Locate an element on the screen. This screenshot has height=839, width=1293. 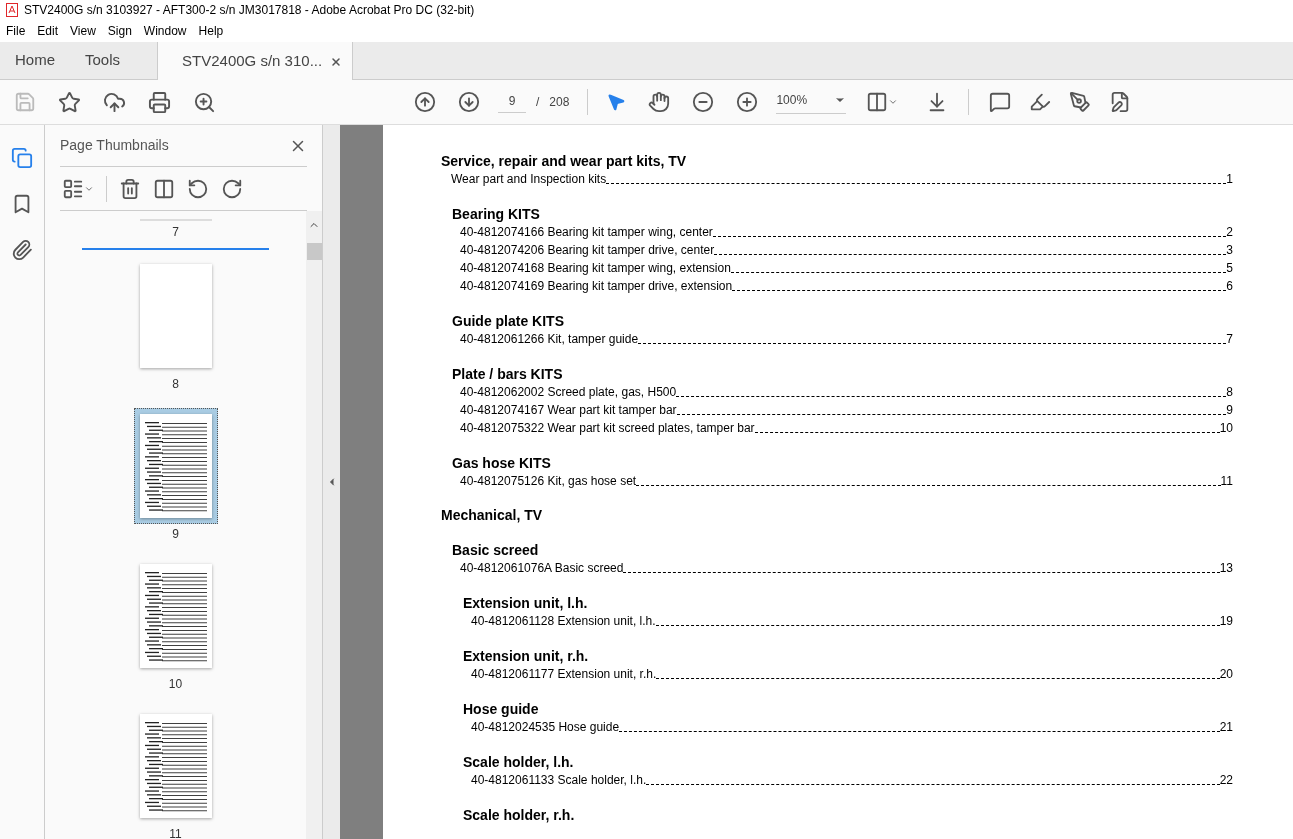
page-ref: 20 is located at coordinates (1226, 674).